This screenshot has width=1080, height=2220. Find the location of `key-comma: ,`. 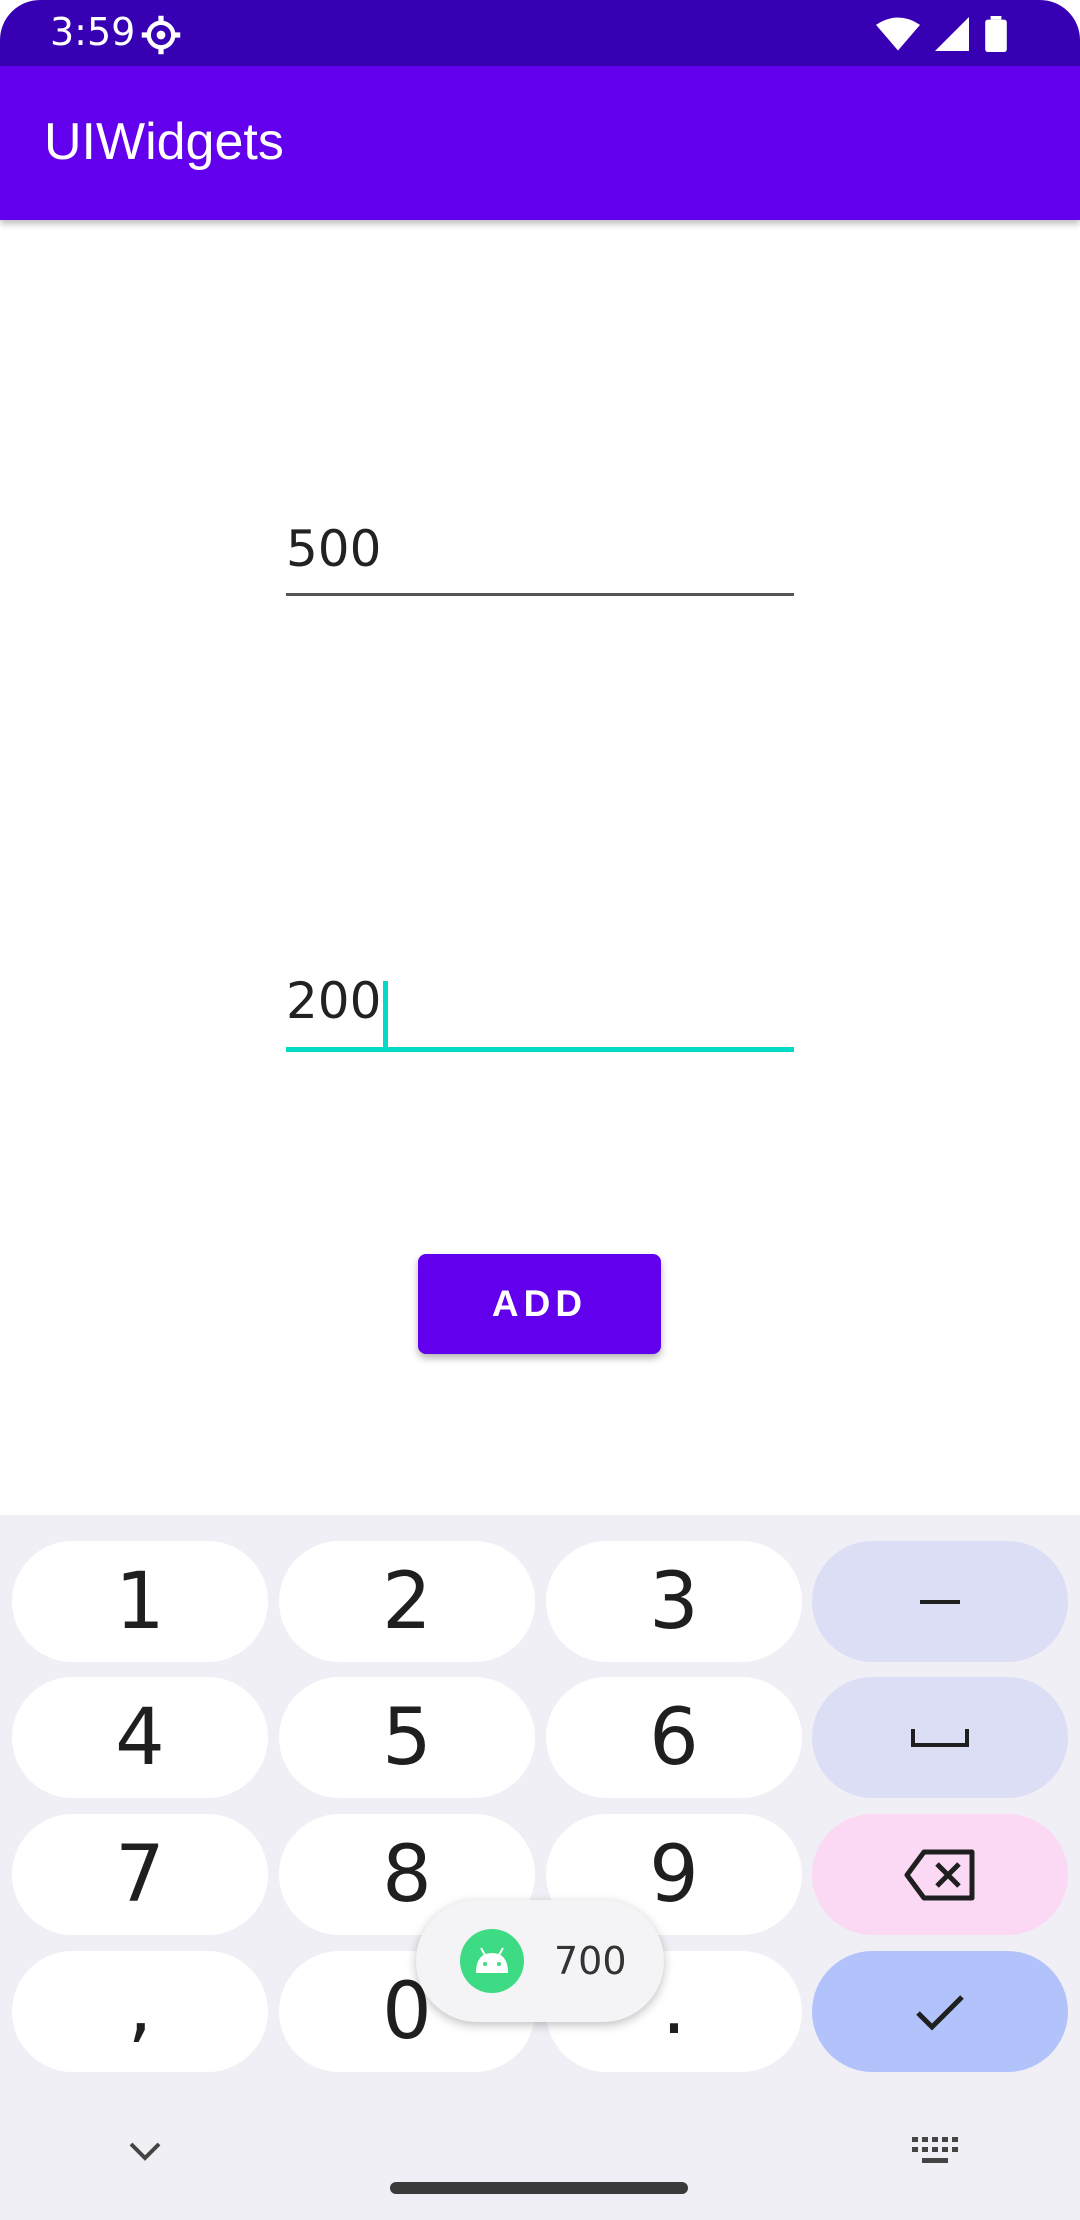

key-comma: , is located at coordinates (140, 2011).